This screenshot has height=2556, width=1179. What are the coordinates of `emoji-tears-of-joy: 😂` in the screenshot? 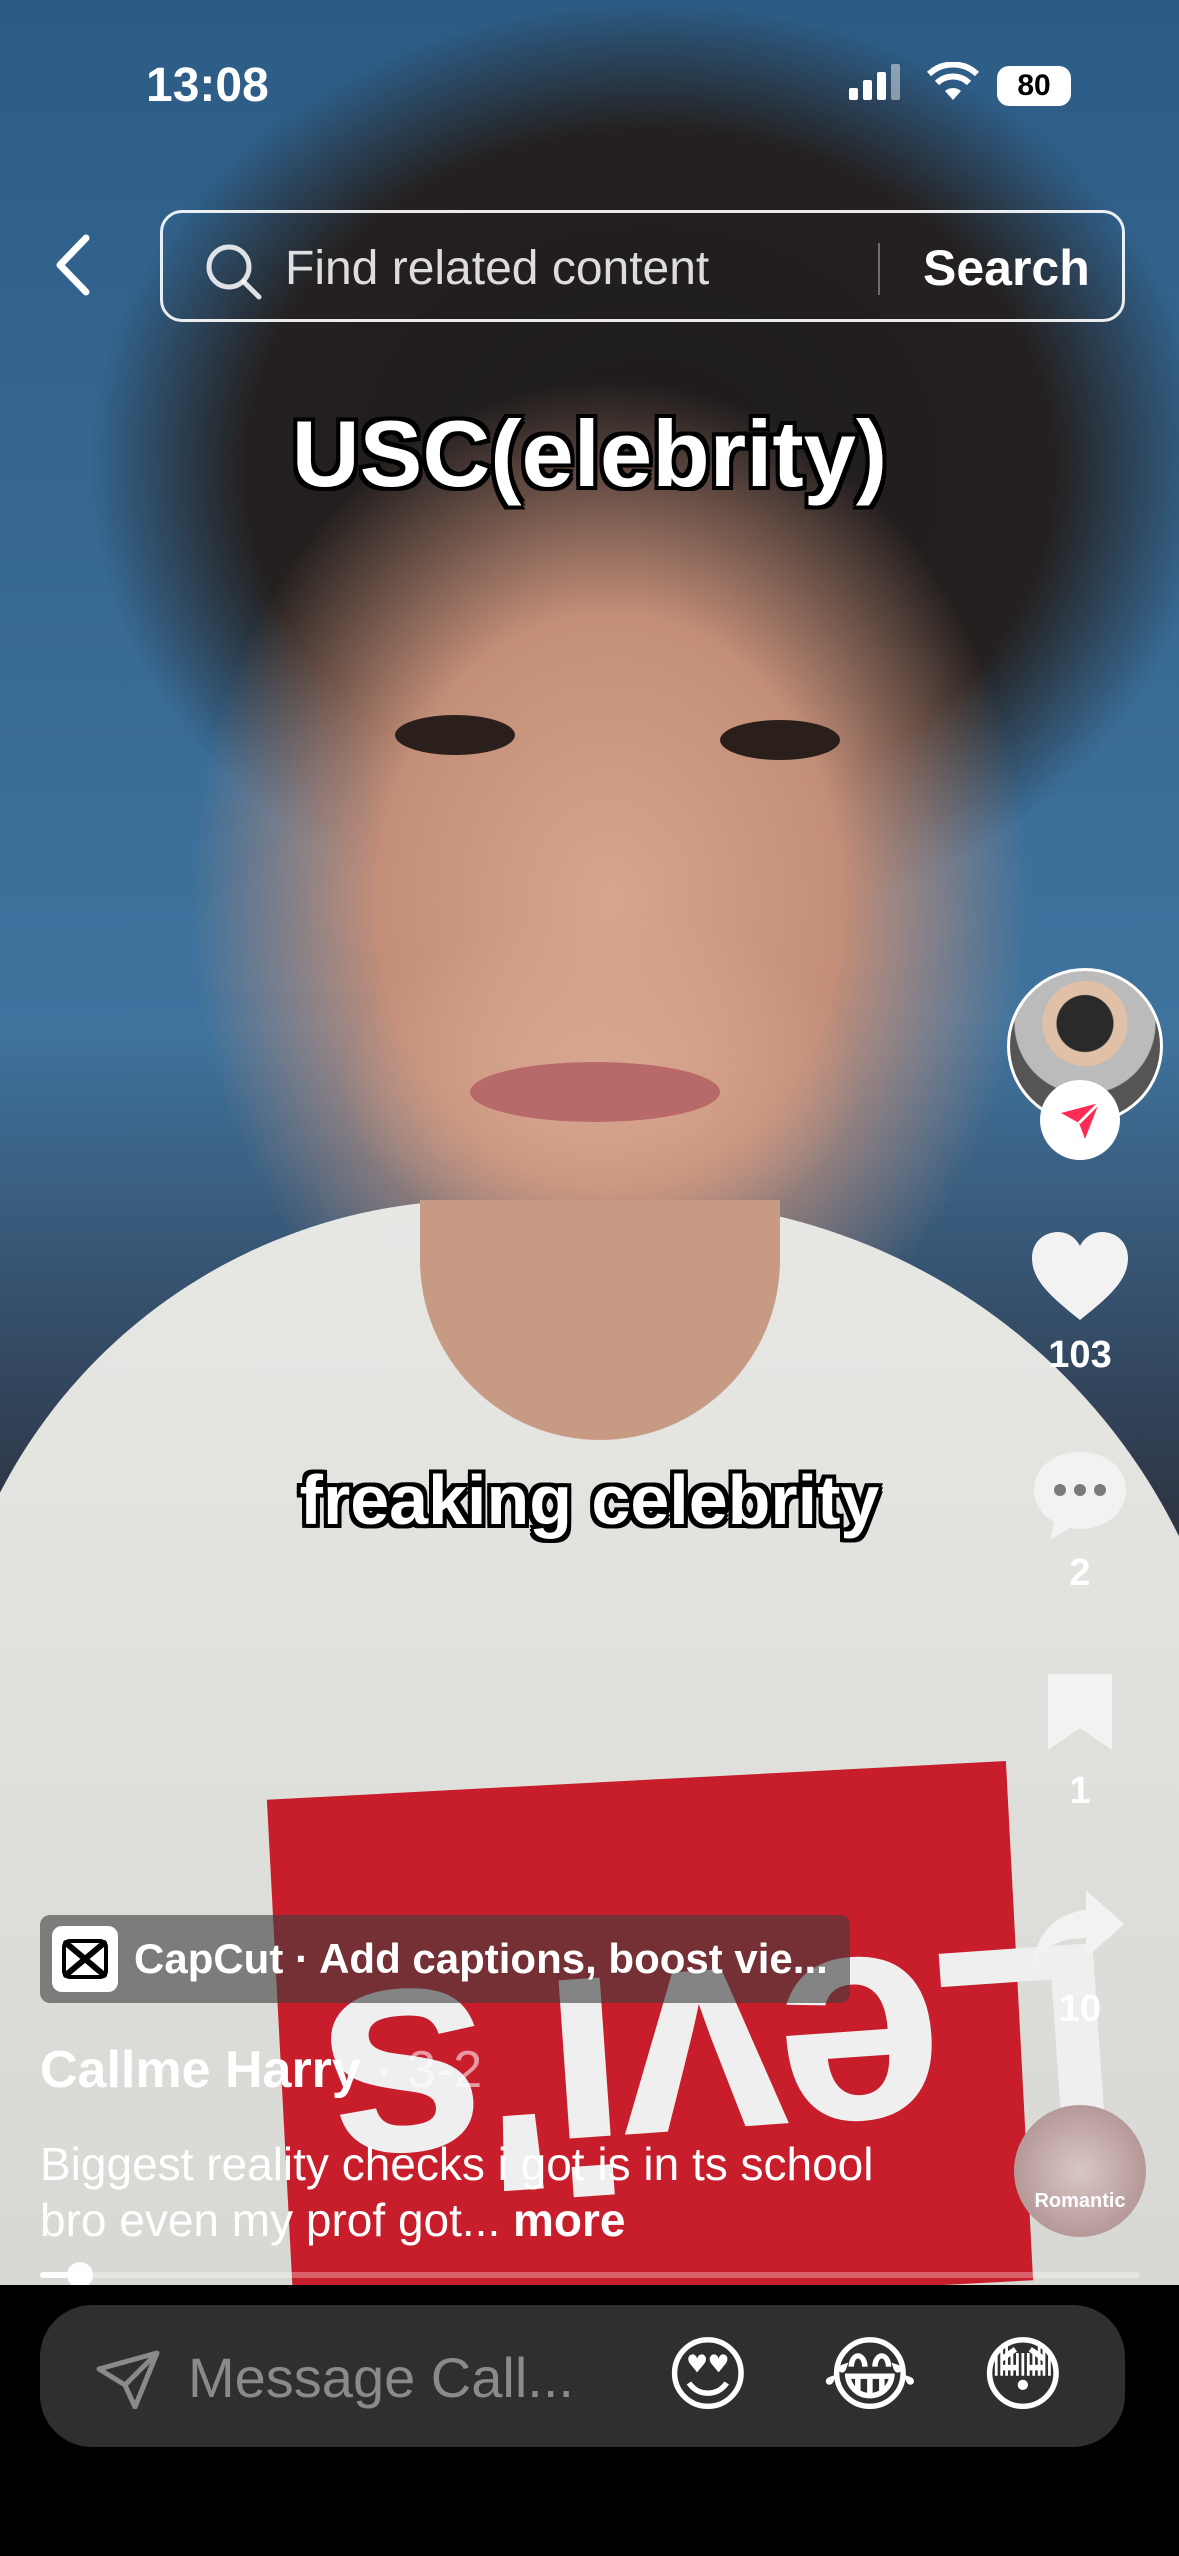 It's located at (870, 2376).